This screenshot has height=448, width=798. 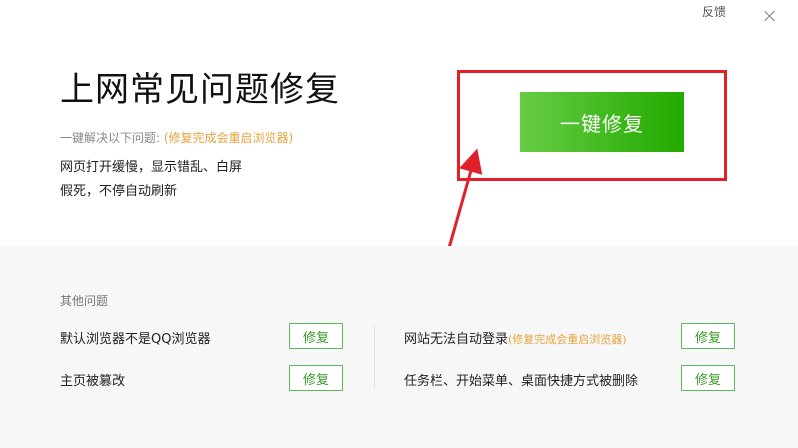 I want to click on issue-list-line-1: 网页打开缓慢，显示错乱、白屏, so click(x=151, y=167).